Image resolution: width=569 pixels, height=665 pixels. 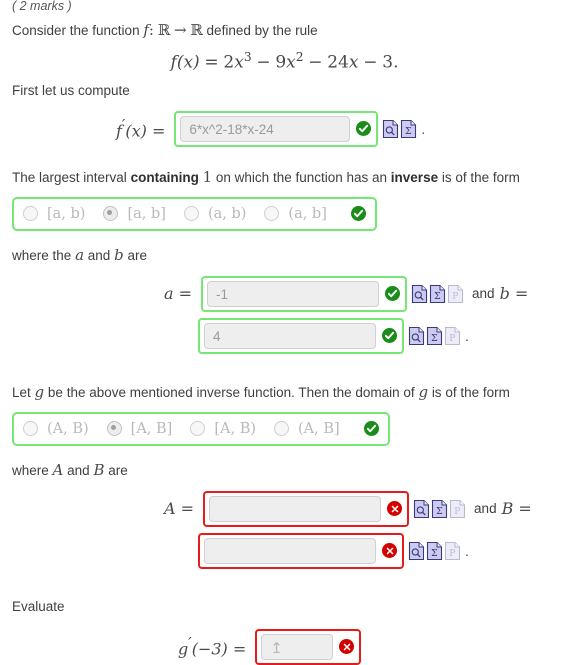 I want to click on A-answer-row: A = Σ P and B =, so click(x=284, y=504).